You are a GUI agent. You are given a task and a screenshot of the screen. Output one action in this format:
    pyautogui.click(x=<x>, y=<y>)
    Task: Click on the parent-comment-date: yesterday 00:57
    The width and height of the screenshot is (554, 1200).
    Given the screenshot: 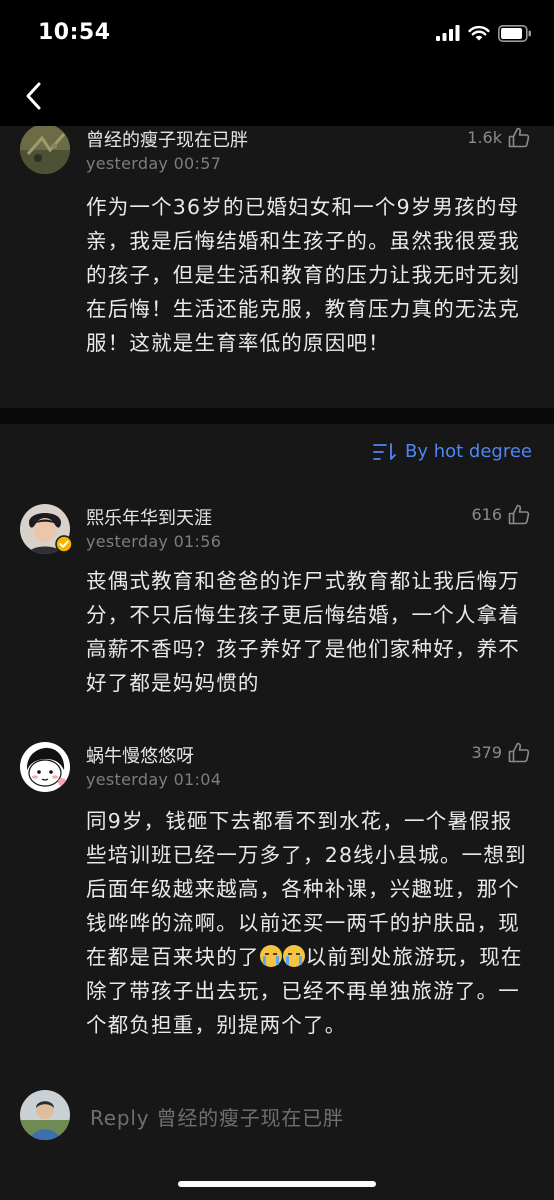 What is the action you would take?
    pyautogui.click(x=154, y=163)
    